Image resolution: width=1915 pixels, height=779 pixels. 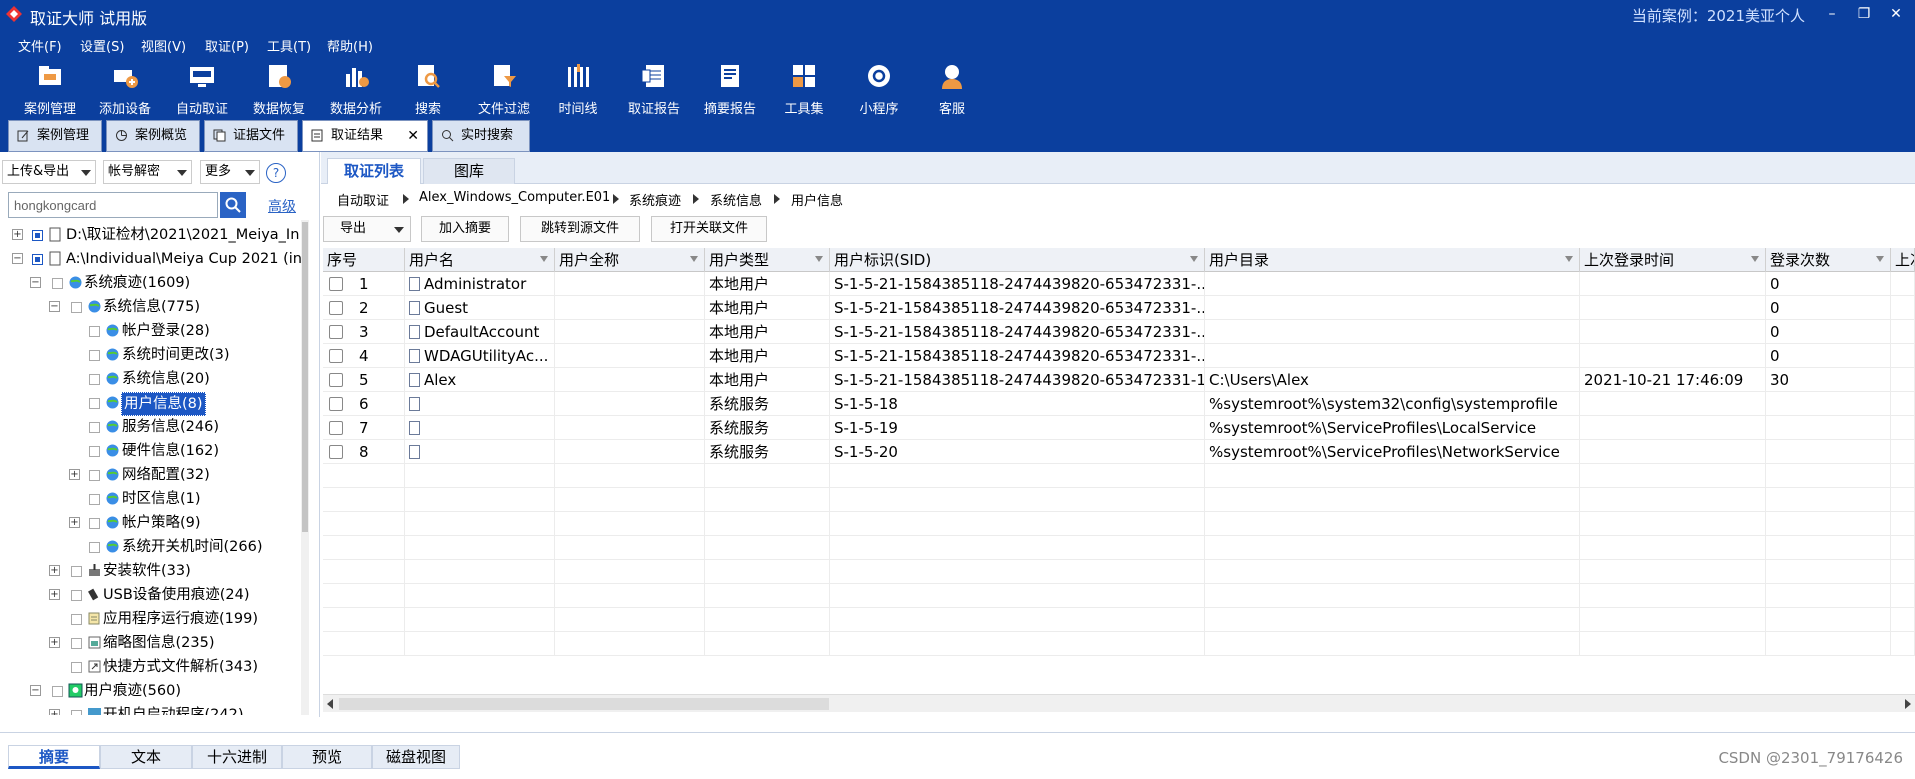 I want to click on horizontal-scrollbar-thumb, so click(x=584, y=704).